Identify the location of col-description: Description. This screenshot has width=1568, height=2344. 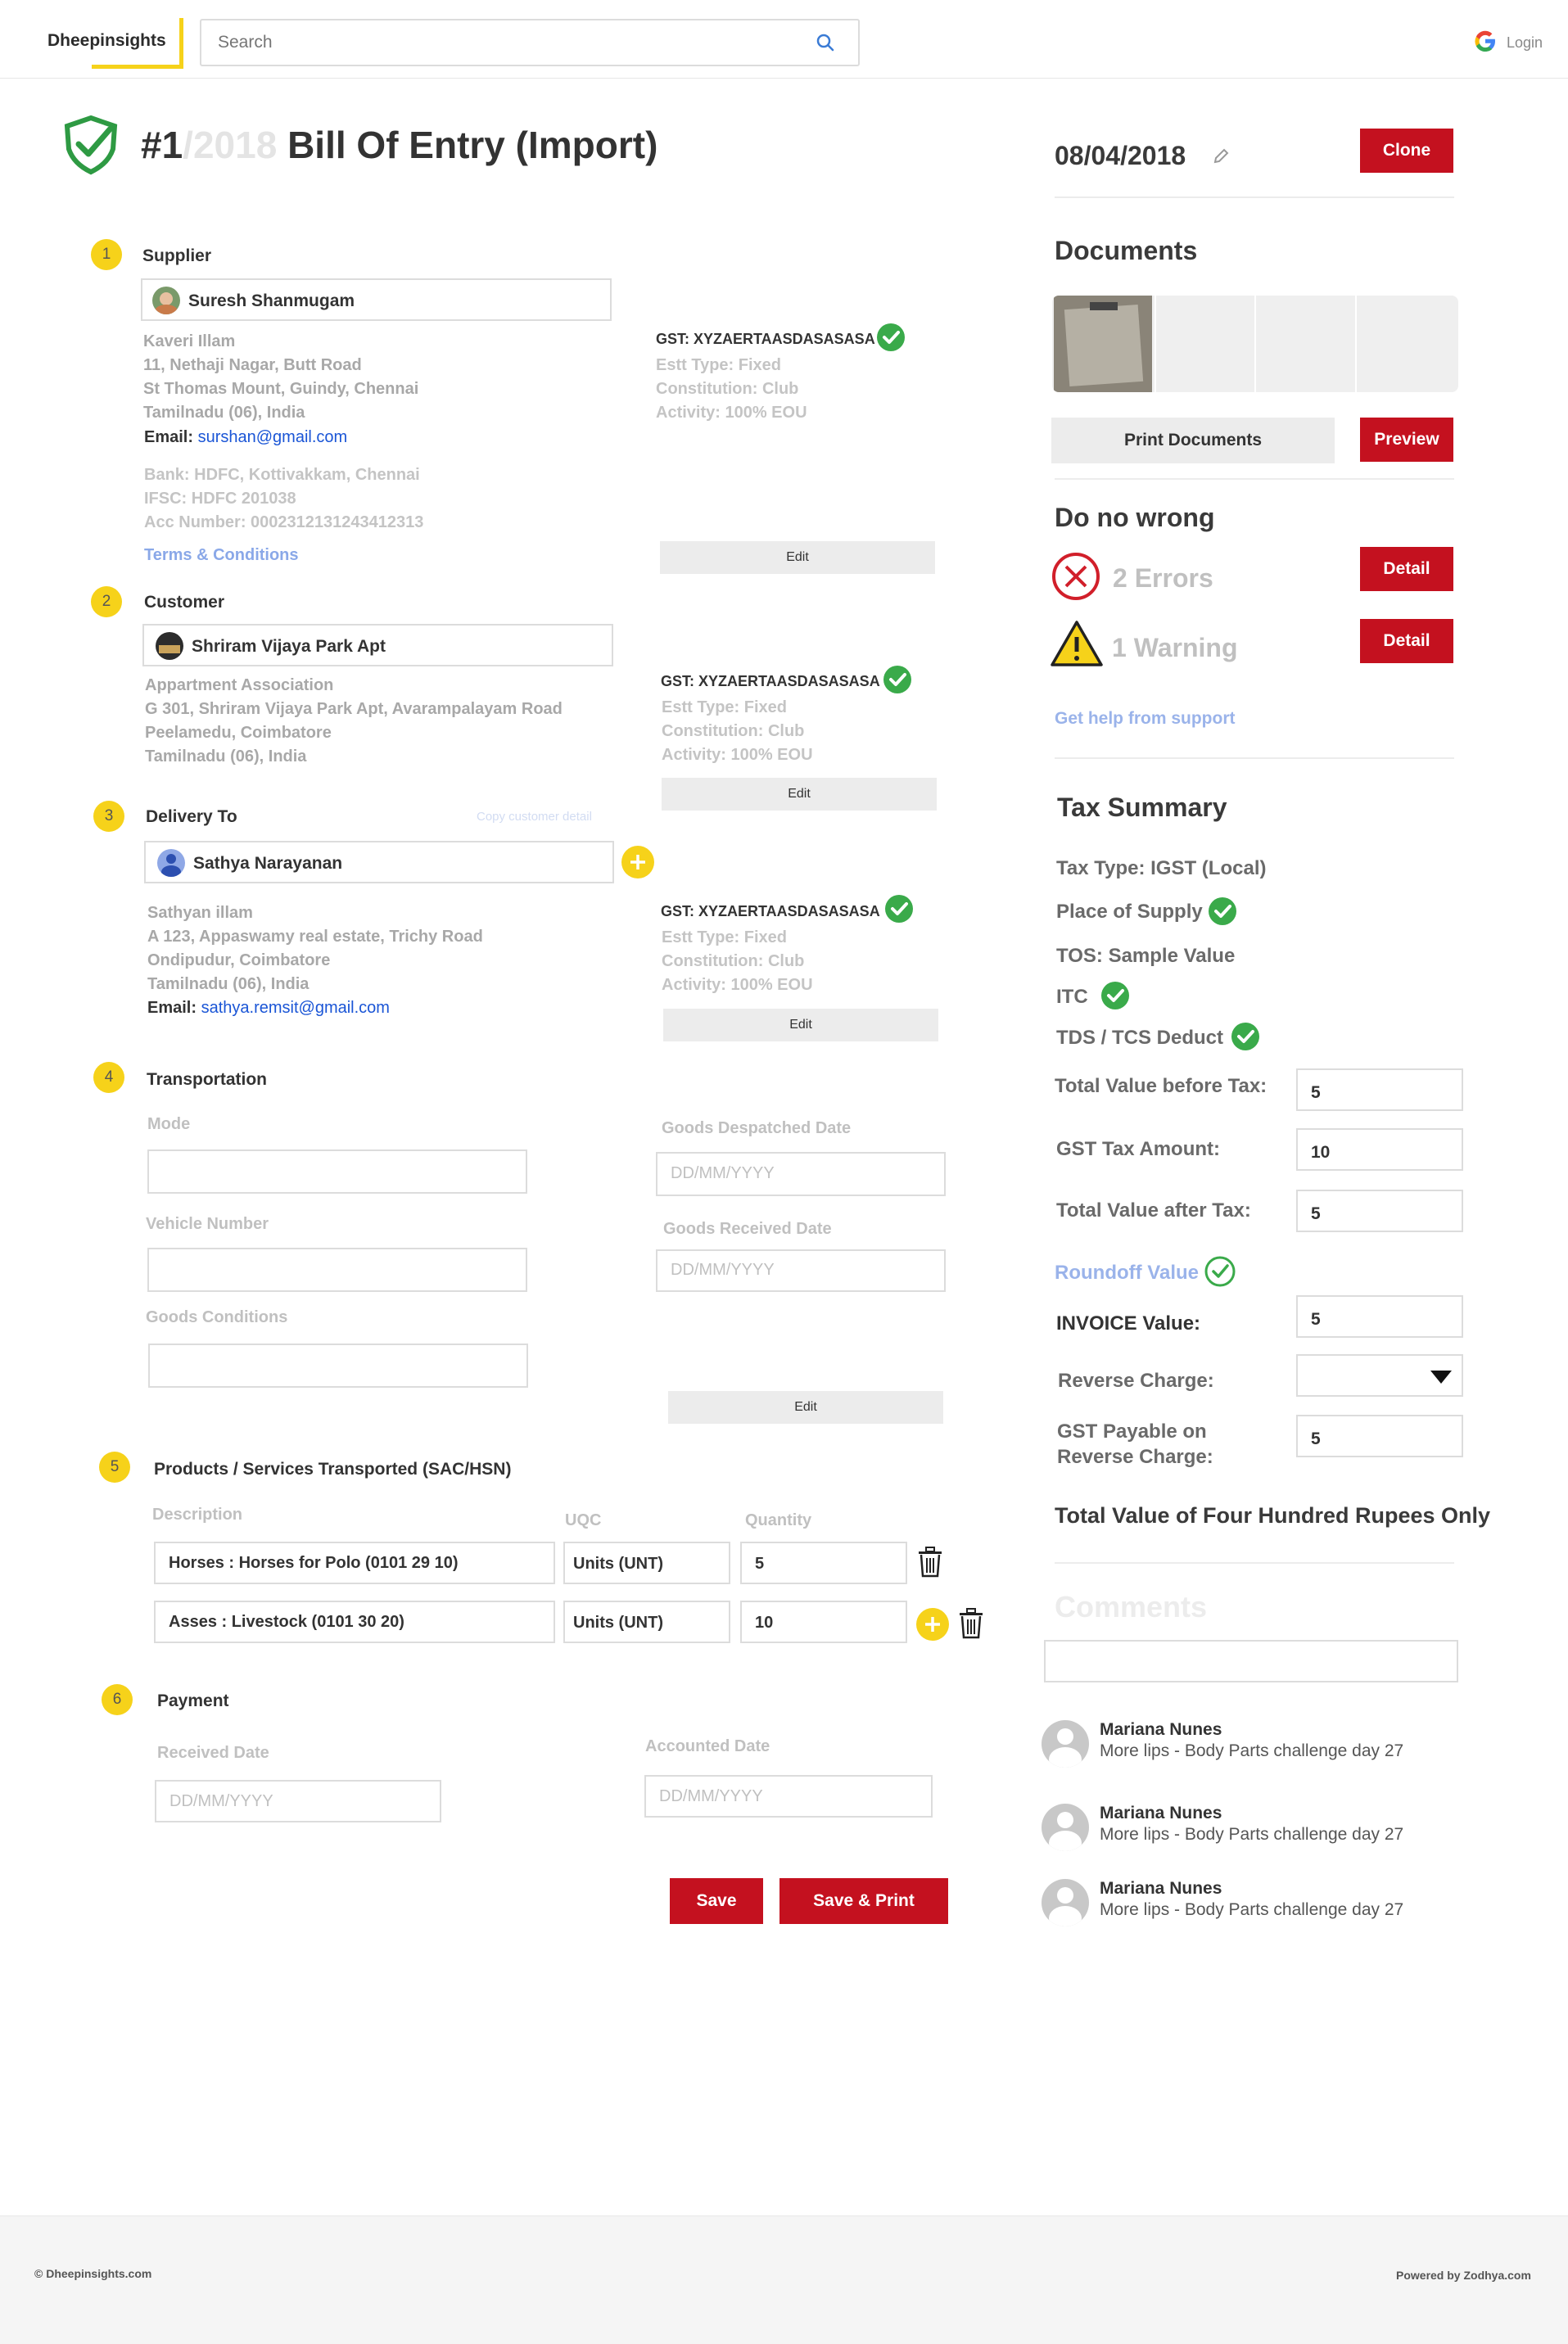
(198, 1515).